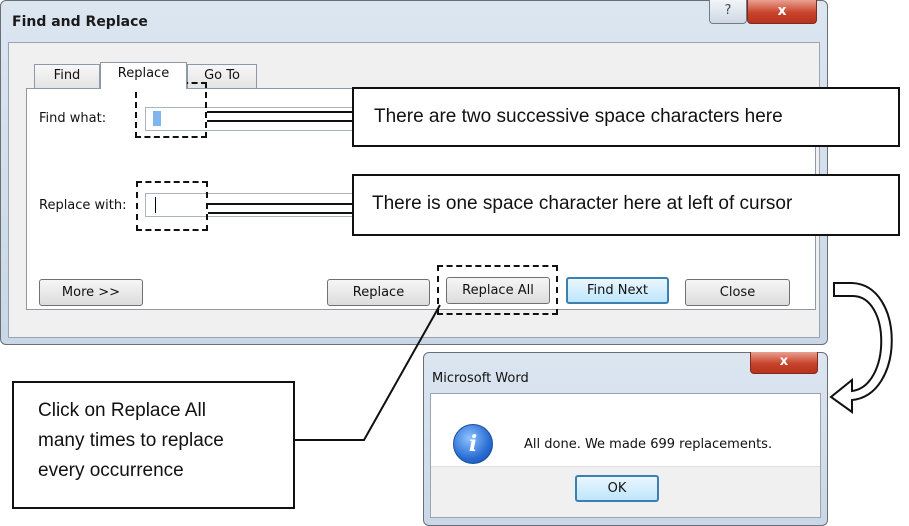 This screenshot has width=909, height=526. Describe the element at coordinates (648, 444) in the screenshot. I see `message-text: All done. We made 699 replacements.` at that location.